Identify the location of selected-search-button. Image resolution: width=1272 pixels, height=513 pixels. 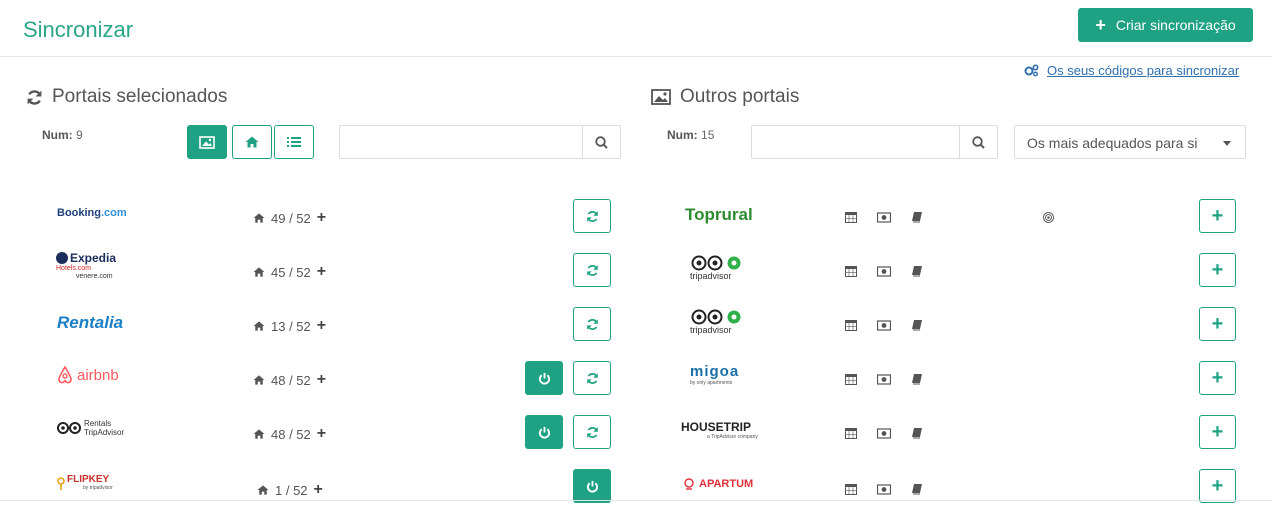
(601, 142).